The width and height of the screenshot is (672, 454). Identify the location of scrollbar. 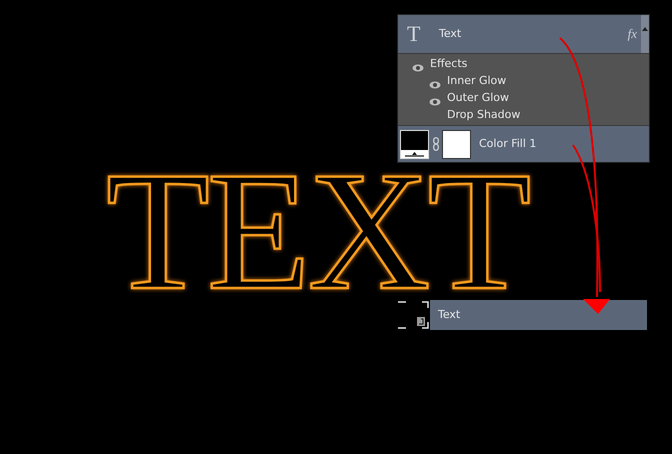
(645, 34).